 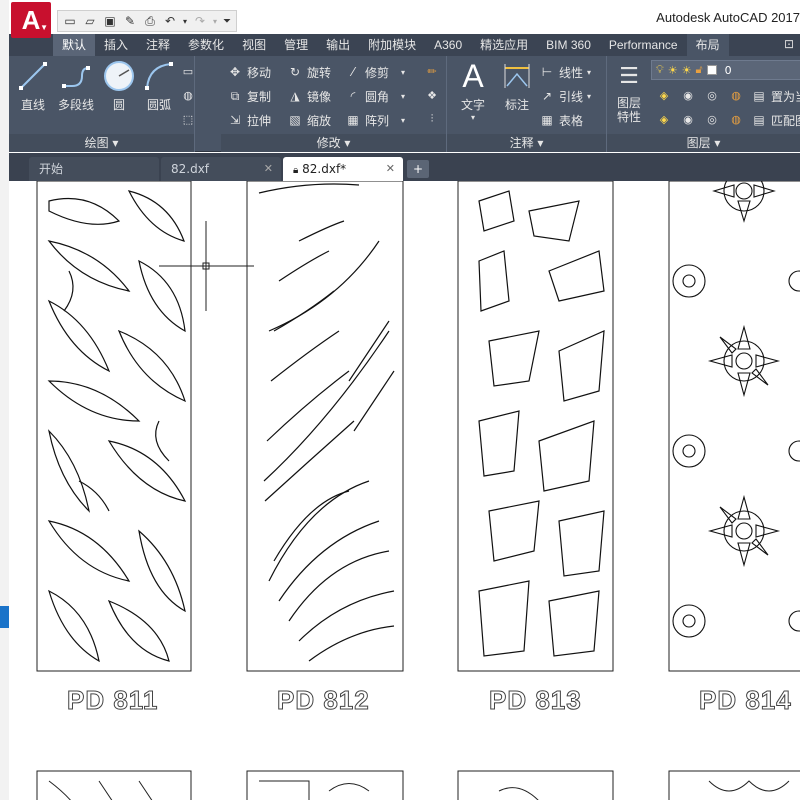 What do you see at coordinates (51, 169) in the screenshot?
I see `doc-tab-label: 开始` at bounding box center [51, 169].